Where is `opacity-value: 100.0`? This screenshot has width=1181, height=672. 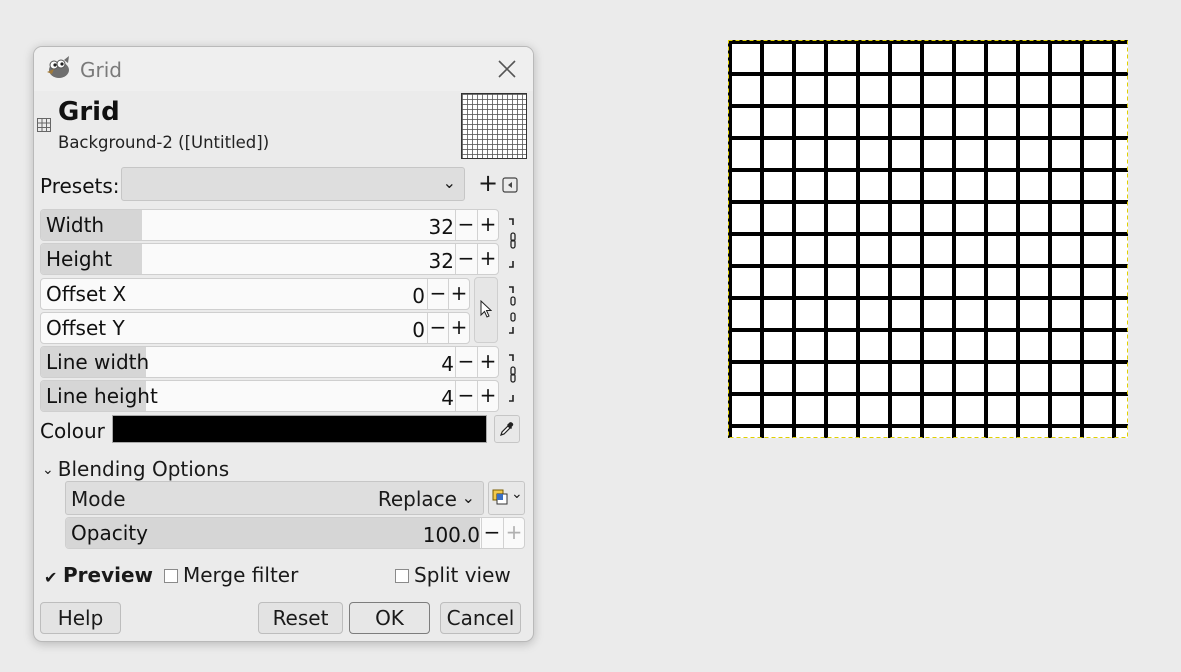 opacity-value: 100.0 is located at coordinates (451, 535).